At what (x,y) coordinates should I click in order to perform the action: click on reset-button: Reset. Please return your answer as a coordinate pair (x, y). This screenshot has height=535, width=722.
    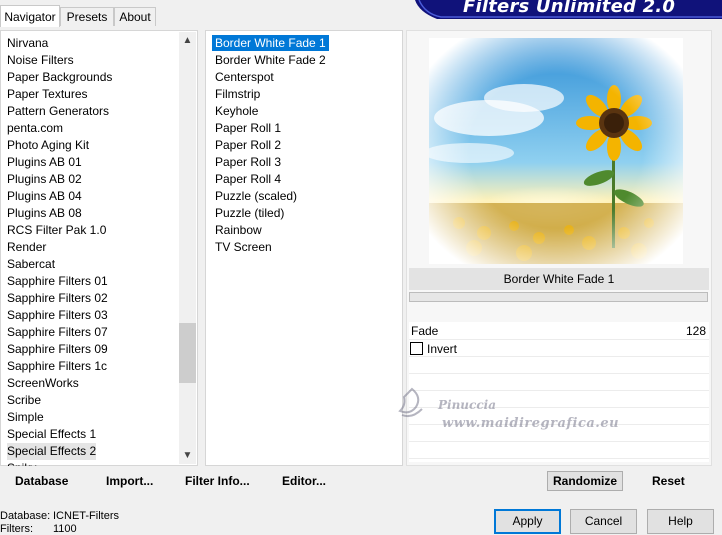
    Looking at the image, I should click on (668, 481).